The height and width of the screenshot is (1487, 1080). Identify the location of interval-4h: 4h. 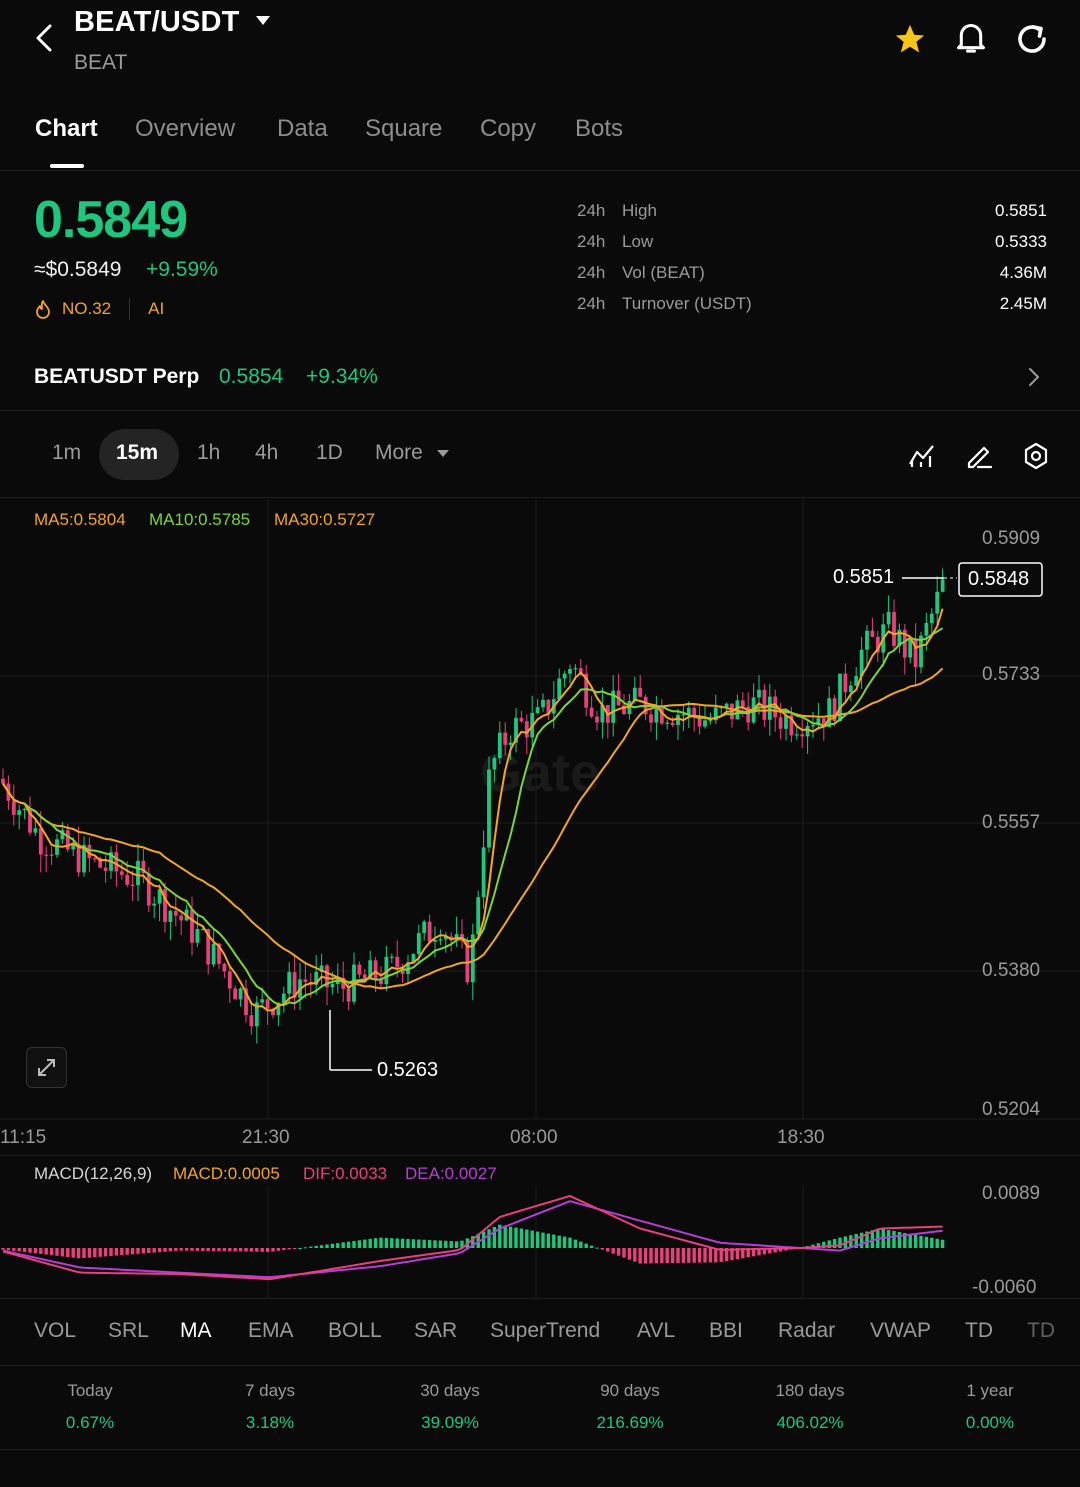
(266, 453).